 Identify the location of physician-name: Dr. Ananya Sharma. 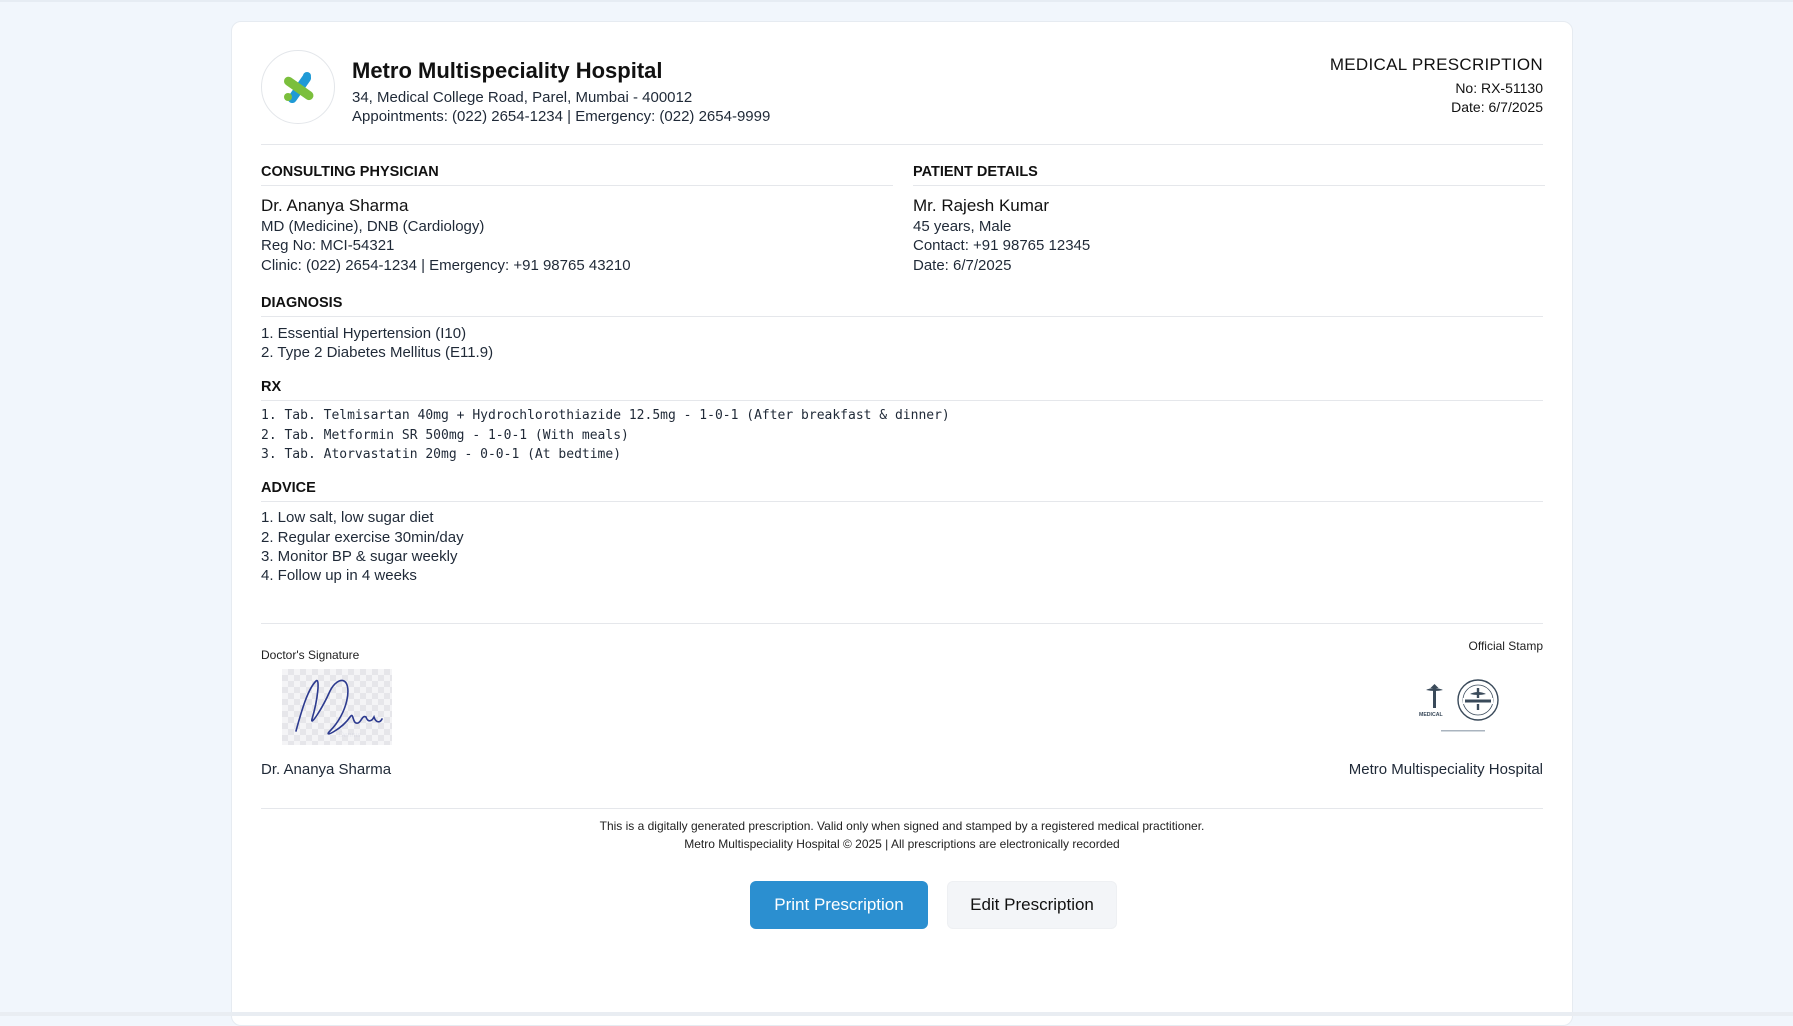
(335, 205).